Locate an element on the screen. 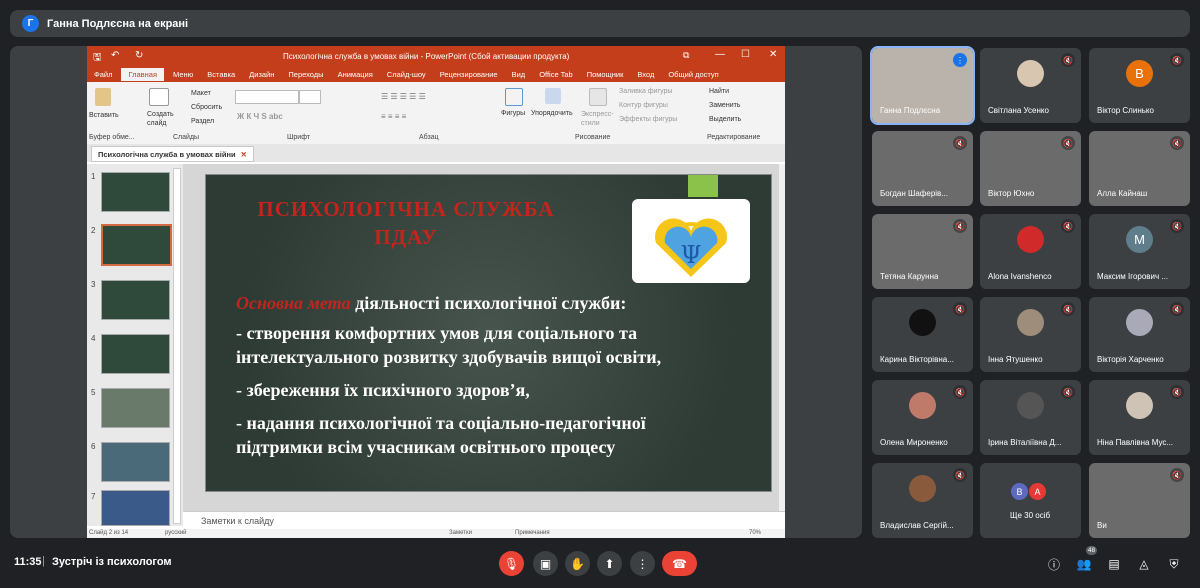 The image size is (1200, 588). replace-button: Заменить is located at coordinates (724, 105).